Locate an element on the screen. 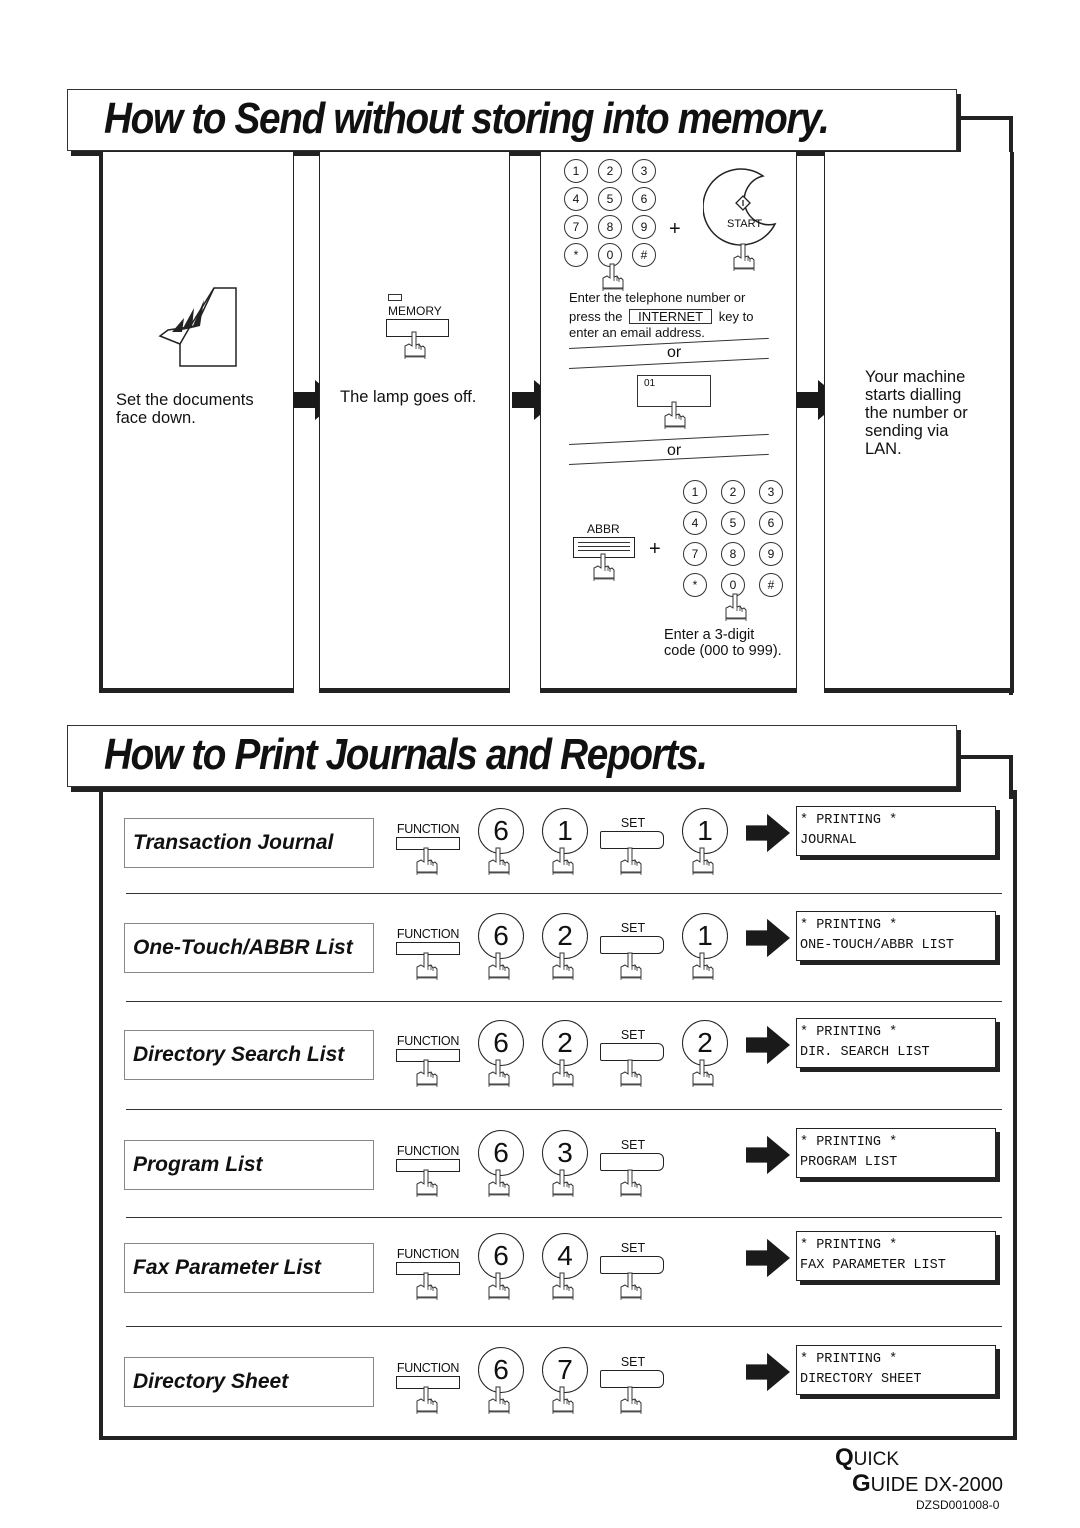 The width and height of the screenshot is (1080, 1528). report-label: Program List is located at coordinates (198, 1164).